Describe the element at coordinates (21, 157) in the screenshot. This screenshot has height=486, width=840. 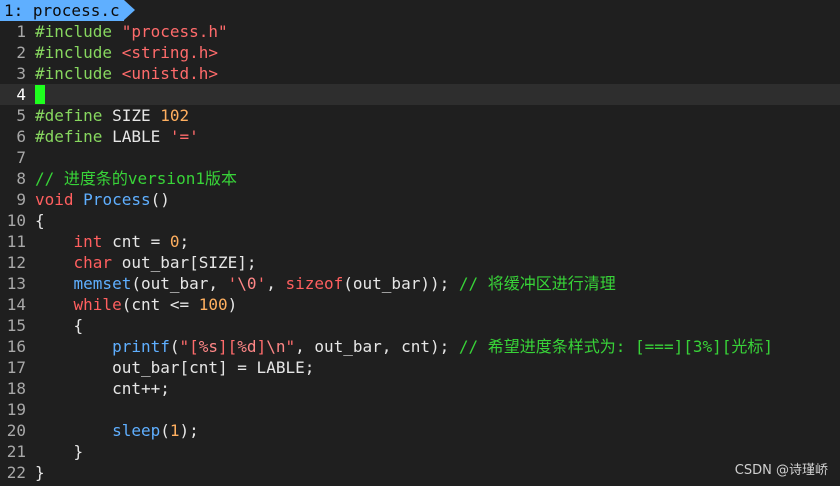
I see `line-number: 7` at that location.